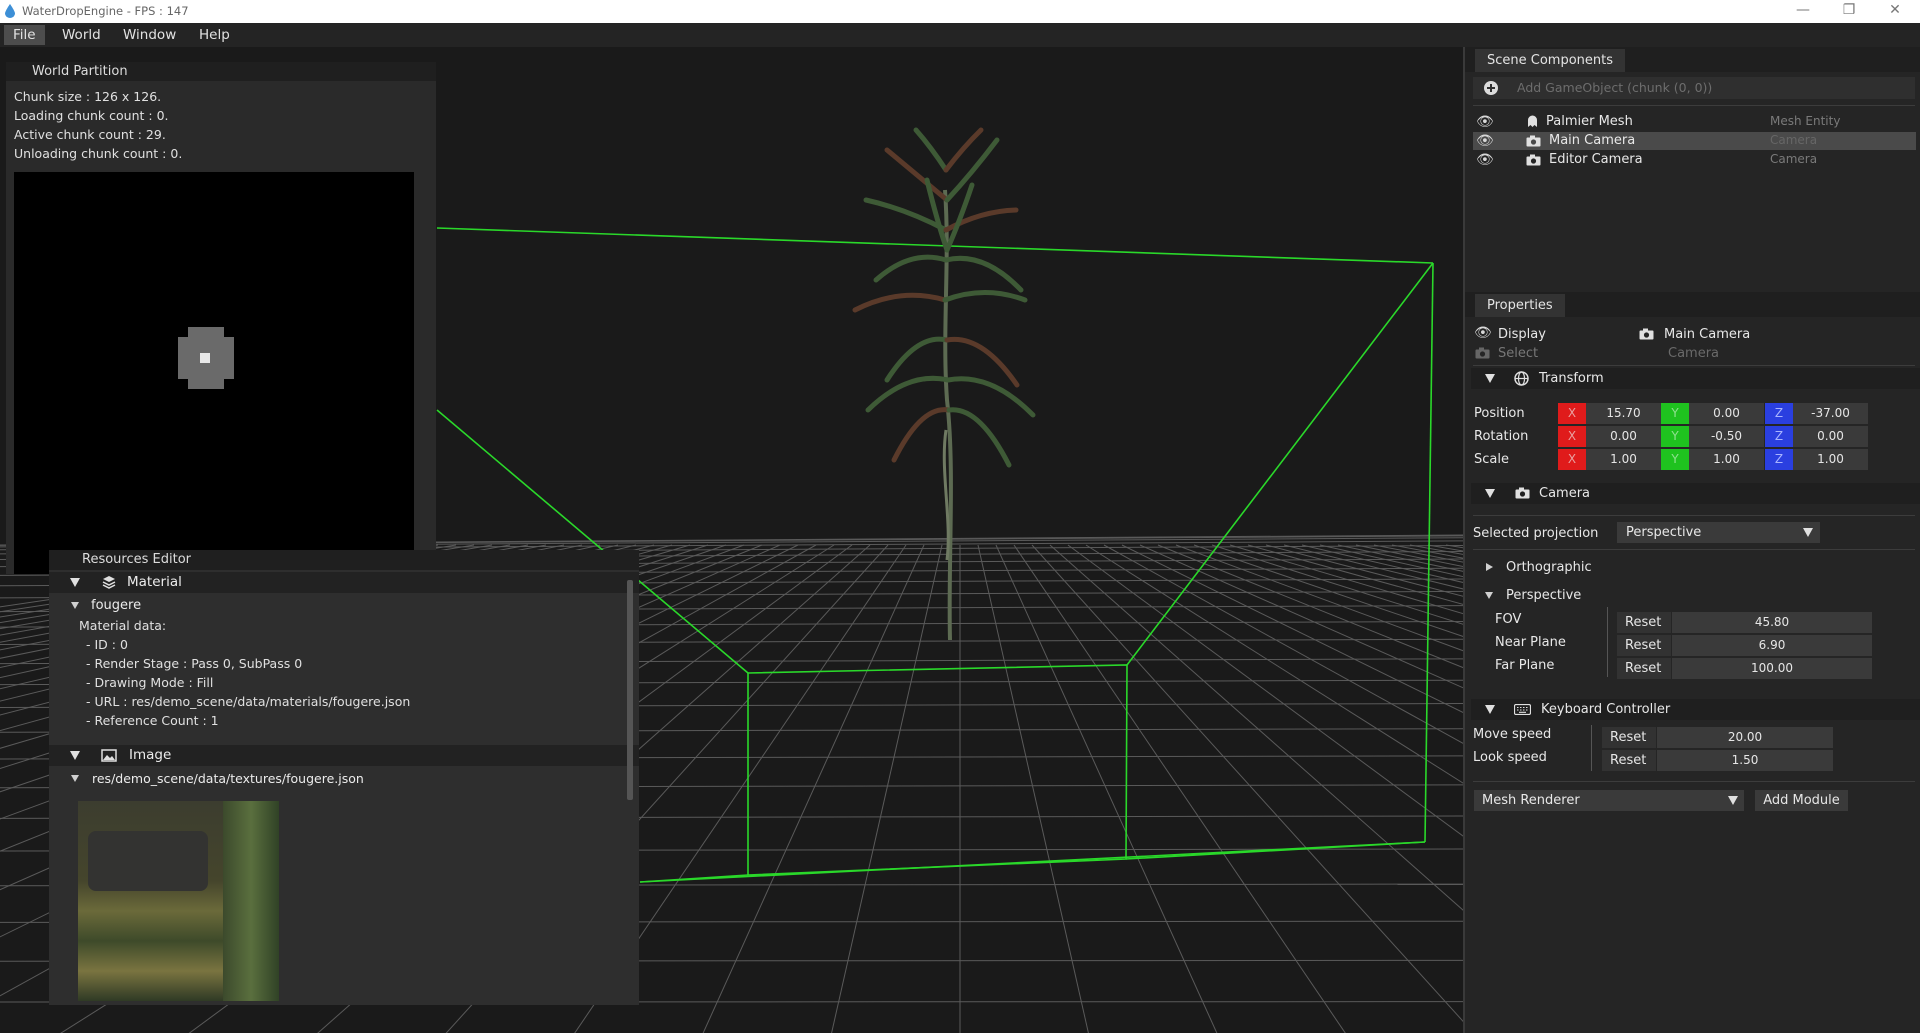 The image size is (1920, 1033). Describe the element at coordinates (1695, 378) in the screenshot. I see `transform-header: Transform` at that location.